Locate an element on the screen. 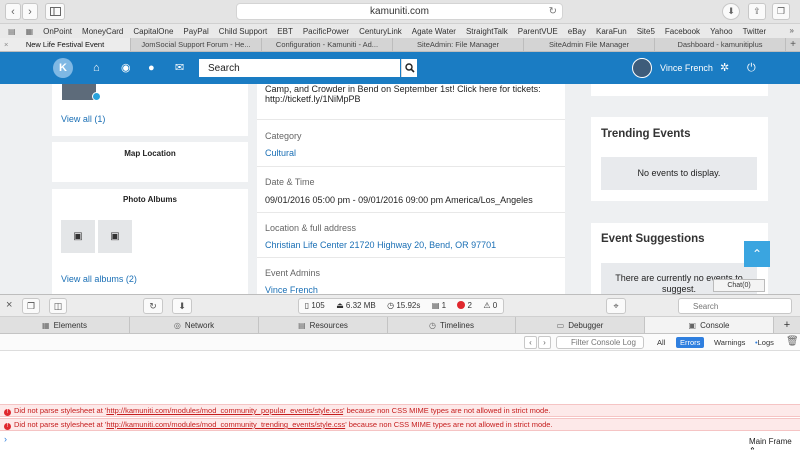 Image resolution: width=800 pixels, height=450 pixels. browser-tab: SiteAdmin File Manager is located at coordinates (589, 44).